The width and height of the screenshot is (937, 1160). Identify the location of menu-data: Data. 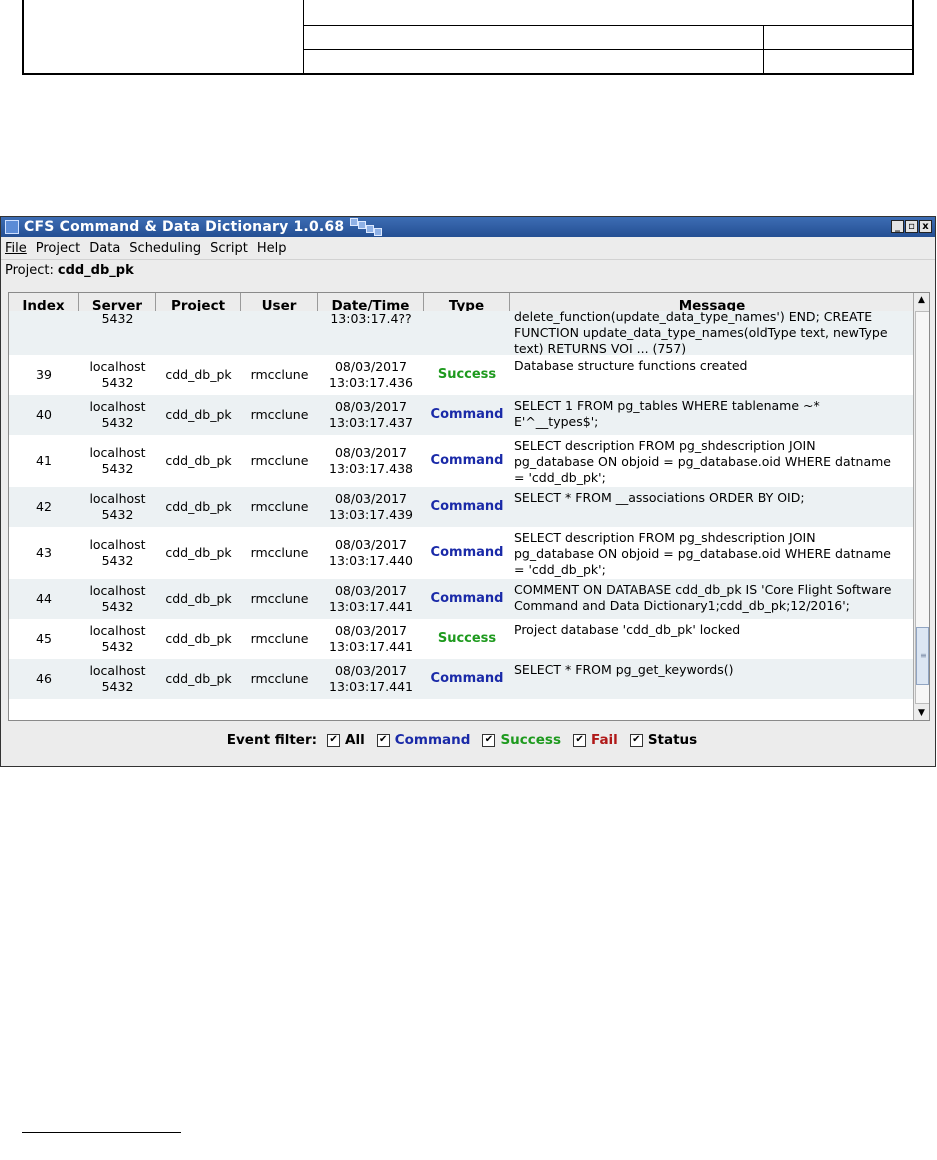
(104, 248).